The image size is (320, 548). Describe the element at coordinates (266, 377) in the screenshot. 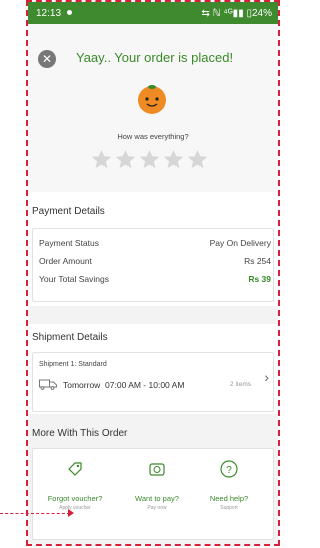

I see `chevron-right-icon: ›` at that location.